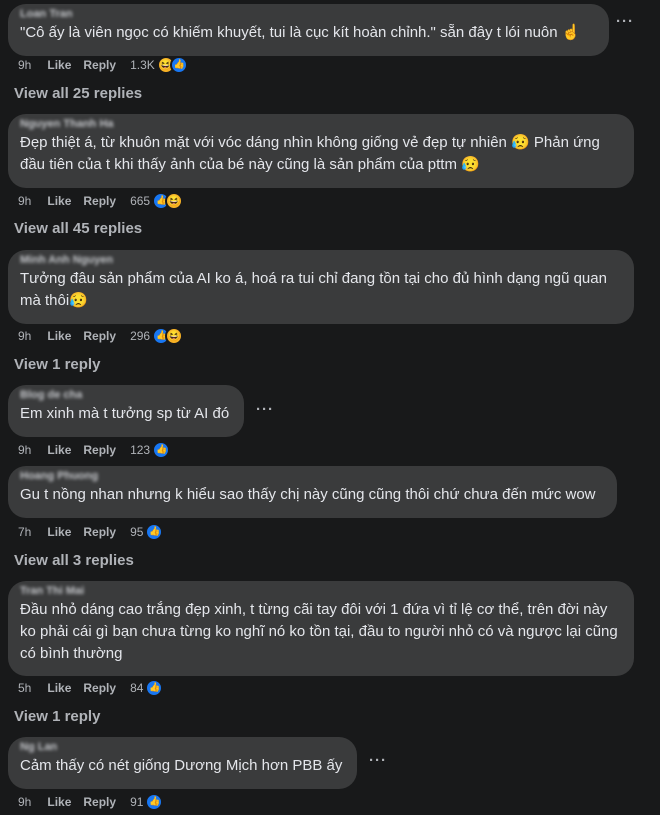 The image size is (660, 815). What do you see at coordinates (312, 476) in the screenshot?
I see `commenter-name: Hoang Phuong` at bounding box center [312, 476].